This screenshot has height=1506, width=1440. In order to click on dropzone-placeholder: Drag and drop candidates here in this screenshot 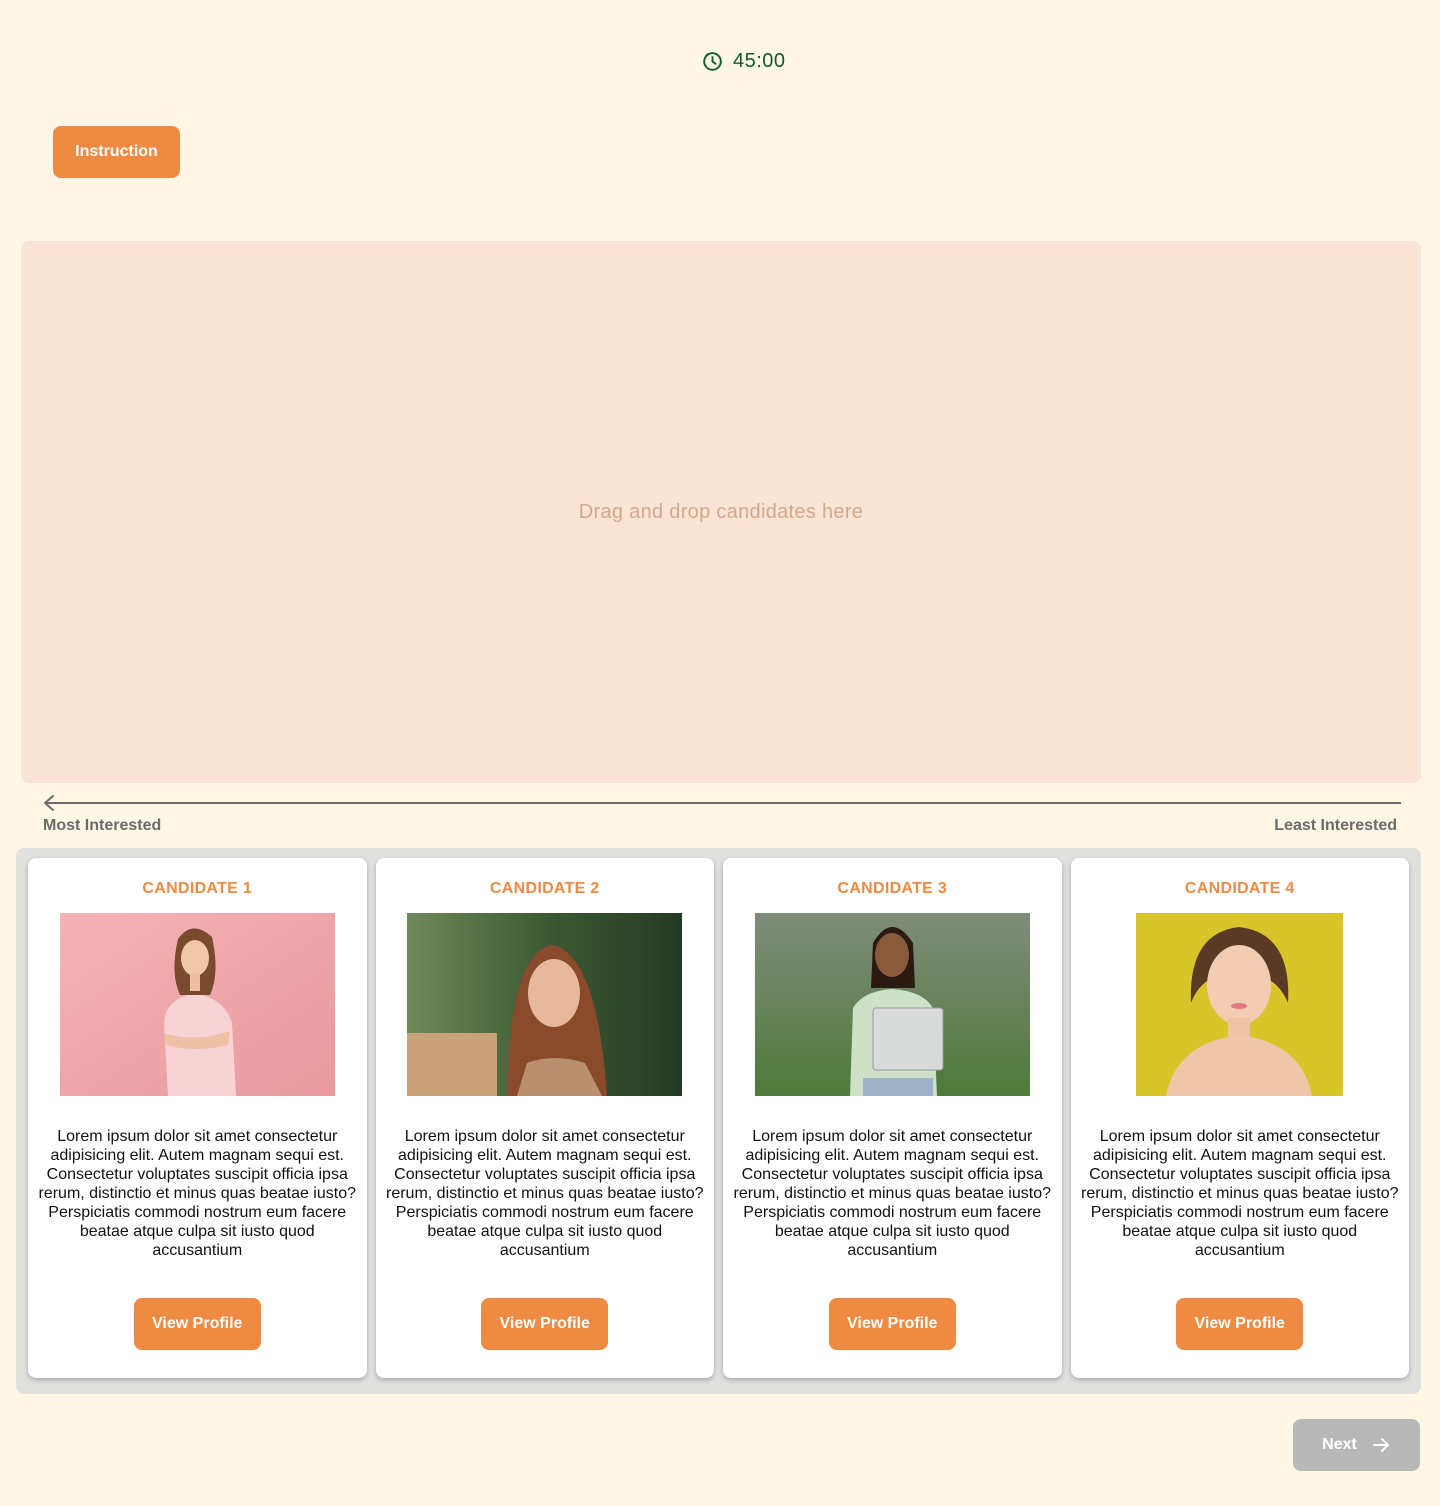, I will do `click(721, 511)`.